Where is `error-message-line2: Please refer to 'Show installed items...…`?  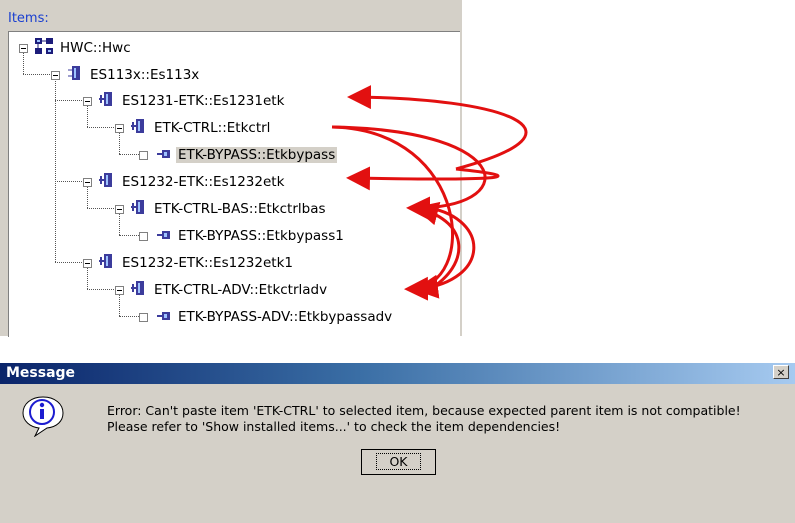 error-message-line2: Please refer to 'Show installed items...… is located at coordinates (334, 426).